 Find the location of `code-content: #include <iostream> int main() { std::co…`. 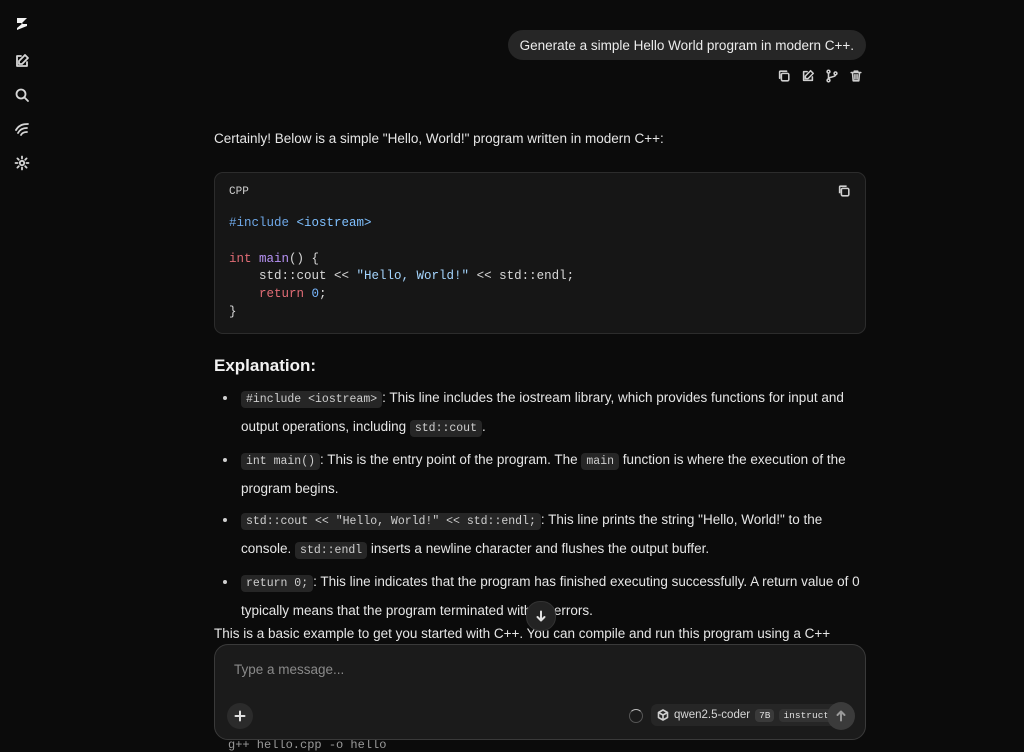

code-content: #include <iostream> int main() { std::co… is located at coordinates (401, 268).